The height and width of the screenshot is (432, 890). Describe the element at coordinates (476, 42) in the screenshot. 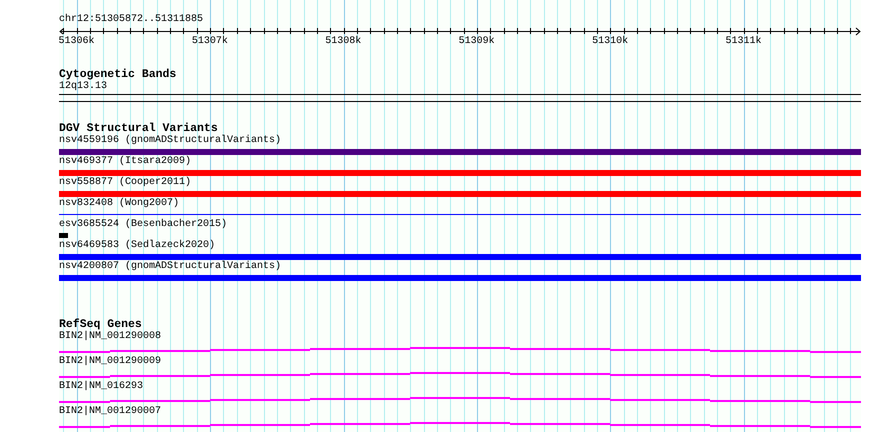

I see `tick-label: 51309k` at that location.